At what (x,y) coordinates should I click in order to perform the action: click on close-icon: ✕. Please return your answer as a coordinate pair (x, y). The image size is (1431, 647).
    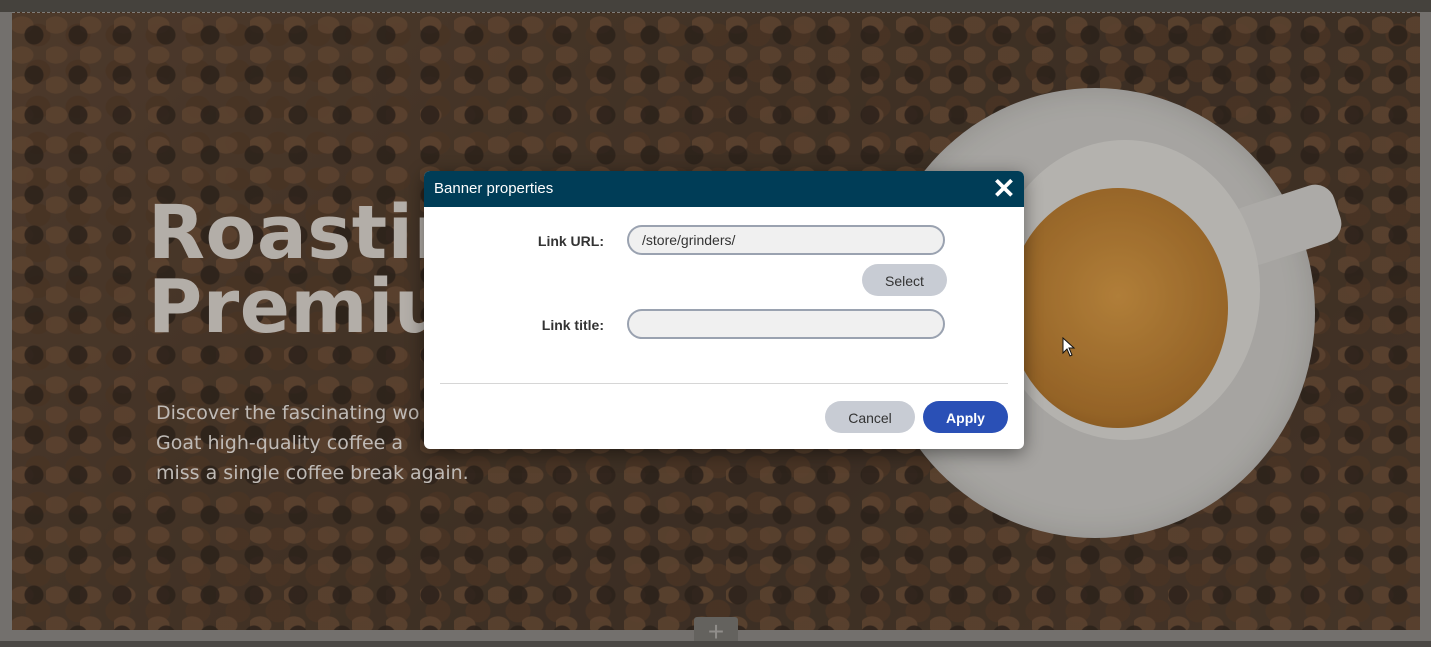
    Looking at the image, I should click on (1004, 189).